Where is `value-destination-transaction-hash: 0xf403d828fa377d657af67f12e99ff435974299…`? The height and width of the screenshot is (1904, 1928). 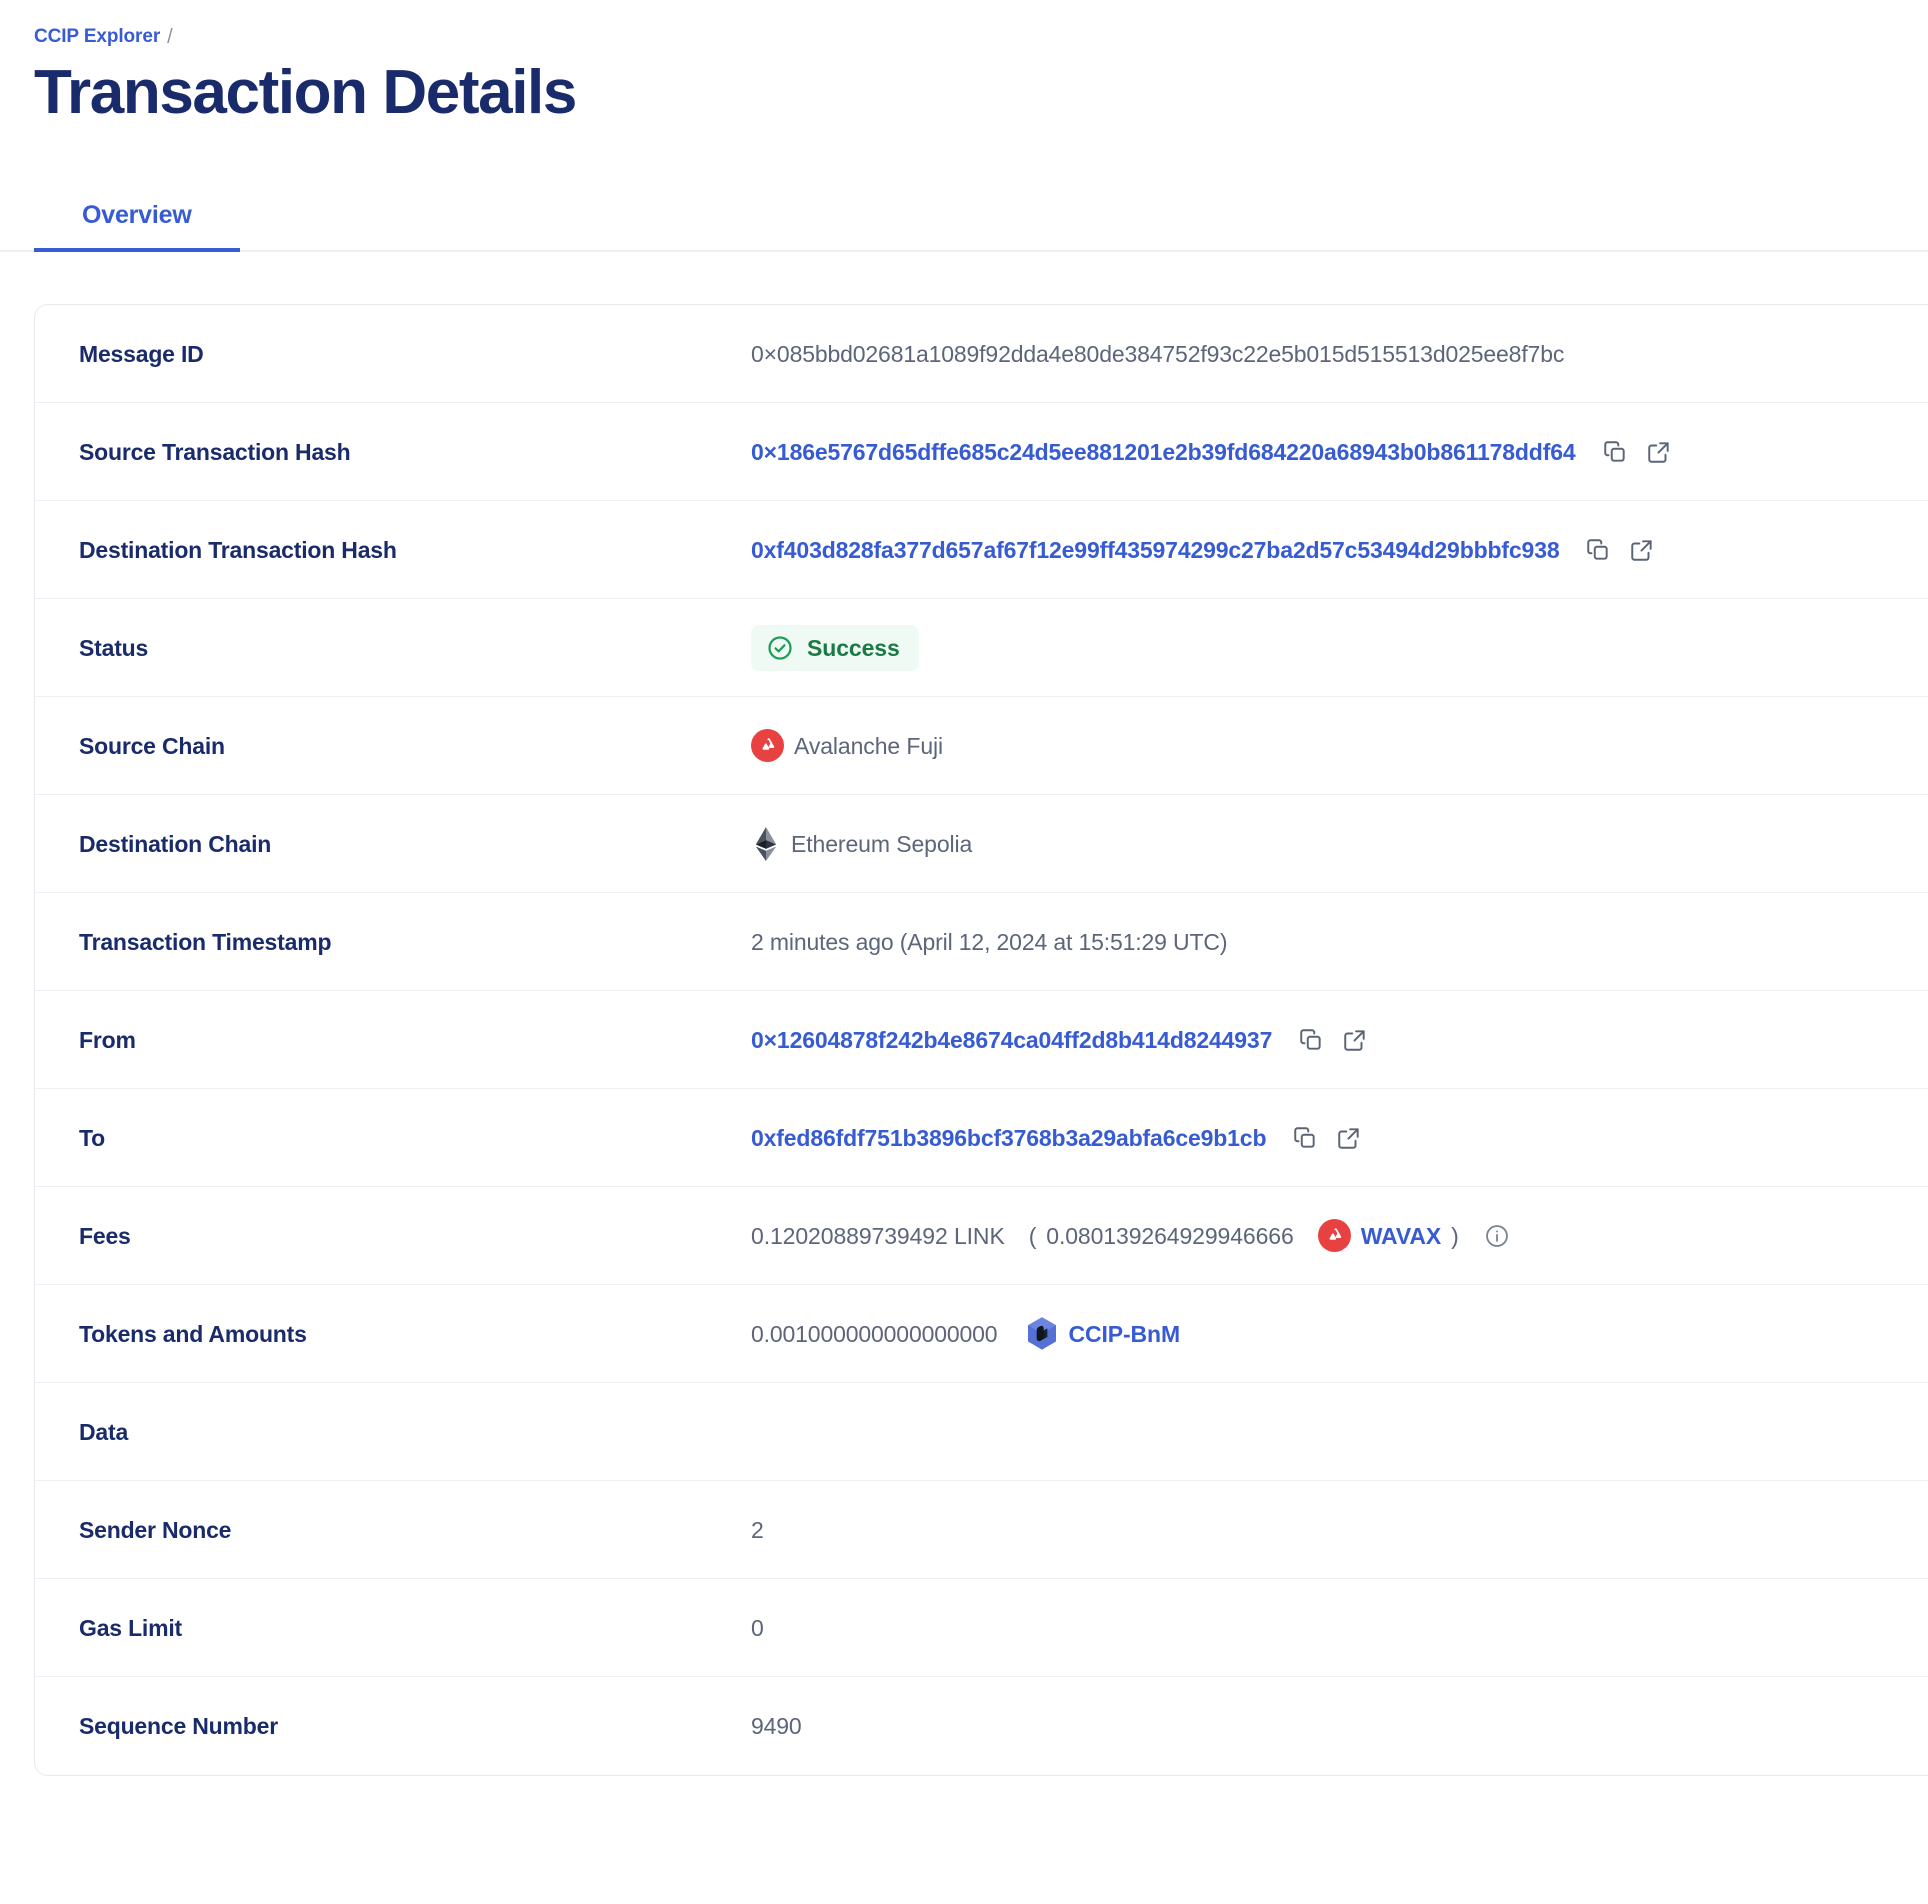 value-destination-transaction-hash: 0xf403d828fa377d657af67f12e99ff435974299… is located at coordinates (1339, 550).